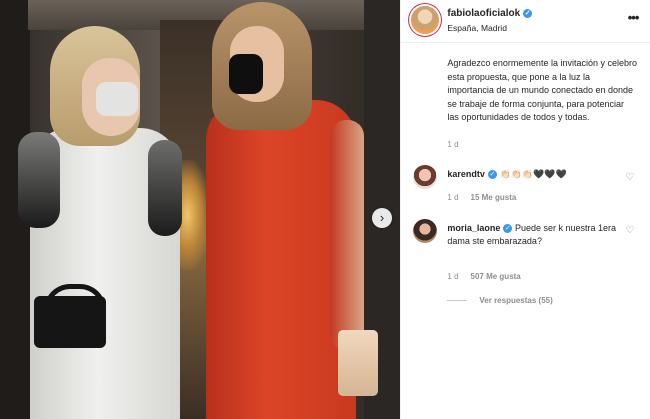 Image resolution: width=650 pixels, height=419 pixels. What do you see at coordinates (117, 99) in the screenshot?
I see `photo-woman-left-mask` at bounding box center [117, 99].